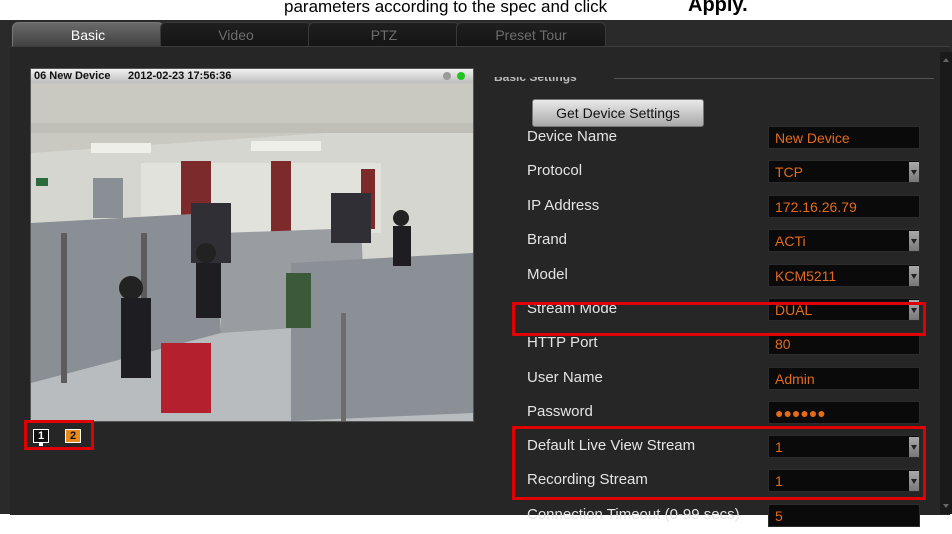  I want to click on label-connection-timeout-0-99-secs: Connection Timeout (0-99 secs), so click(633, 514).